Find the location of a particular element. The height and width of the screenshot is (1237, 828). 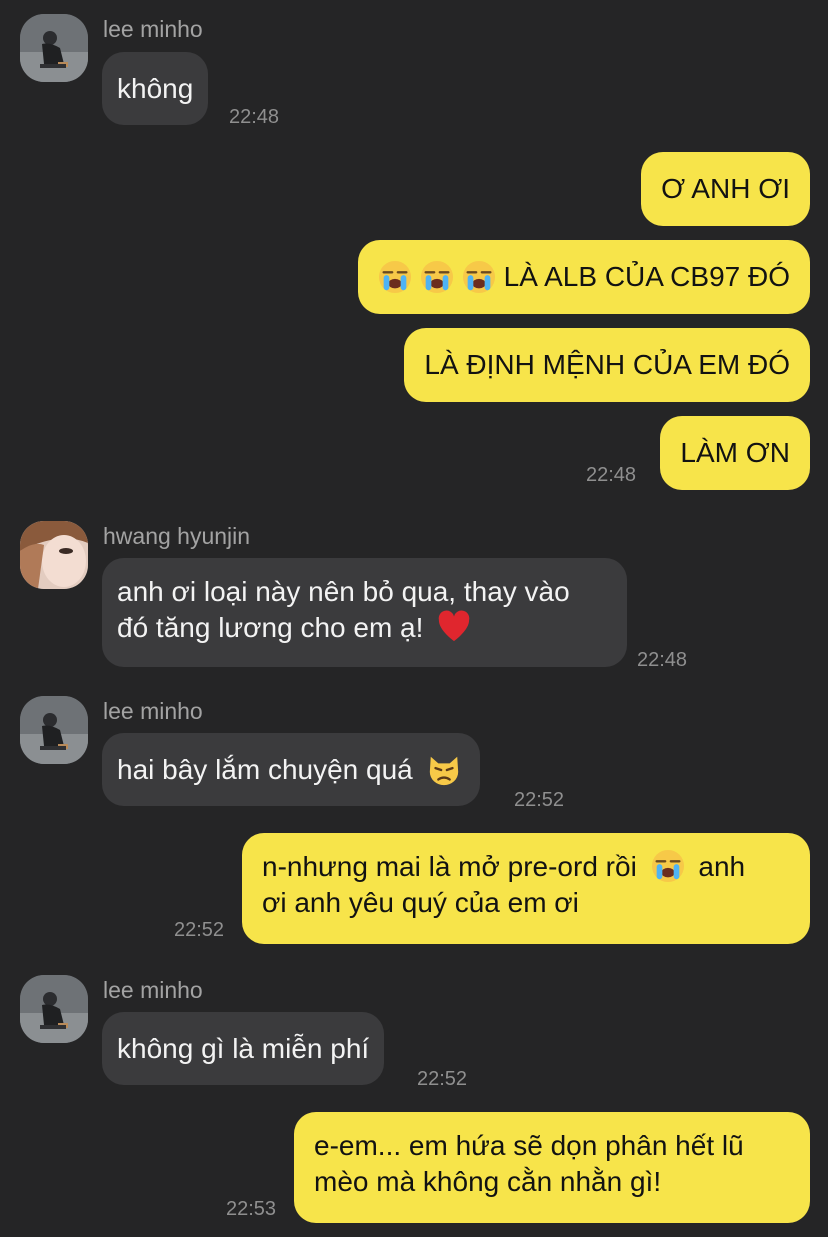

message-text-line: e-em... em hứa sẽ dọn phân hết lũ is located at coordinates (529, 1145).